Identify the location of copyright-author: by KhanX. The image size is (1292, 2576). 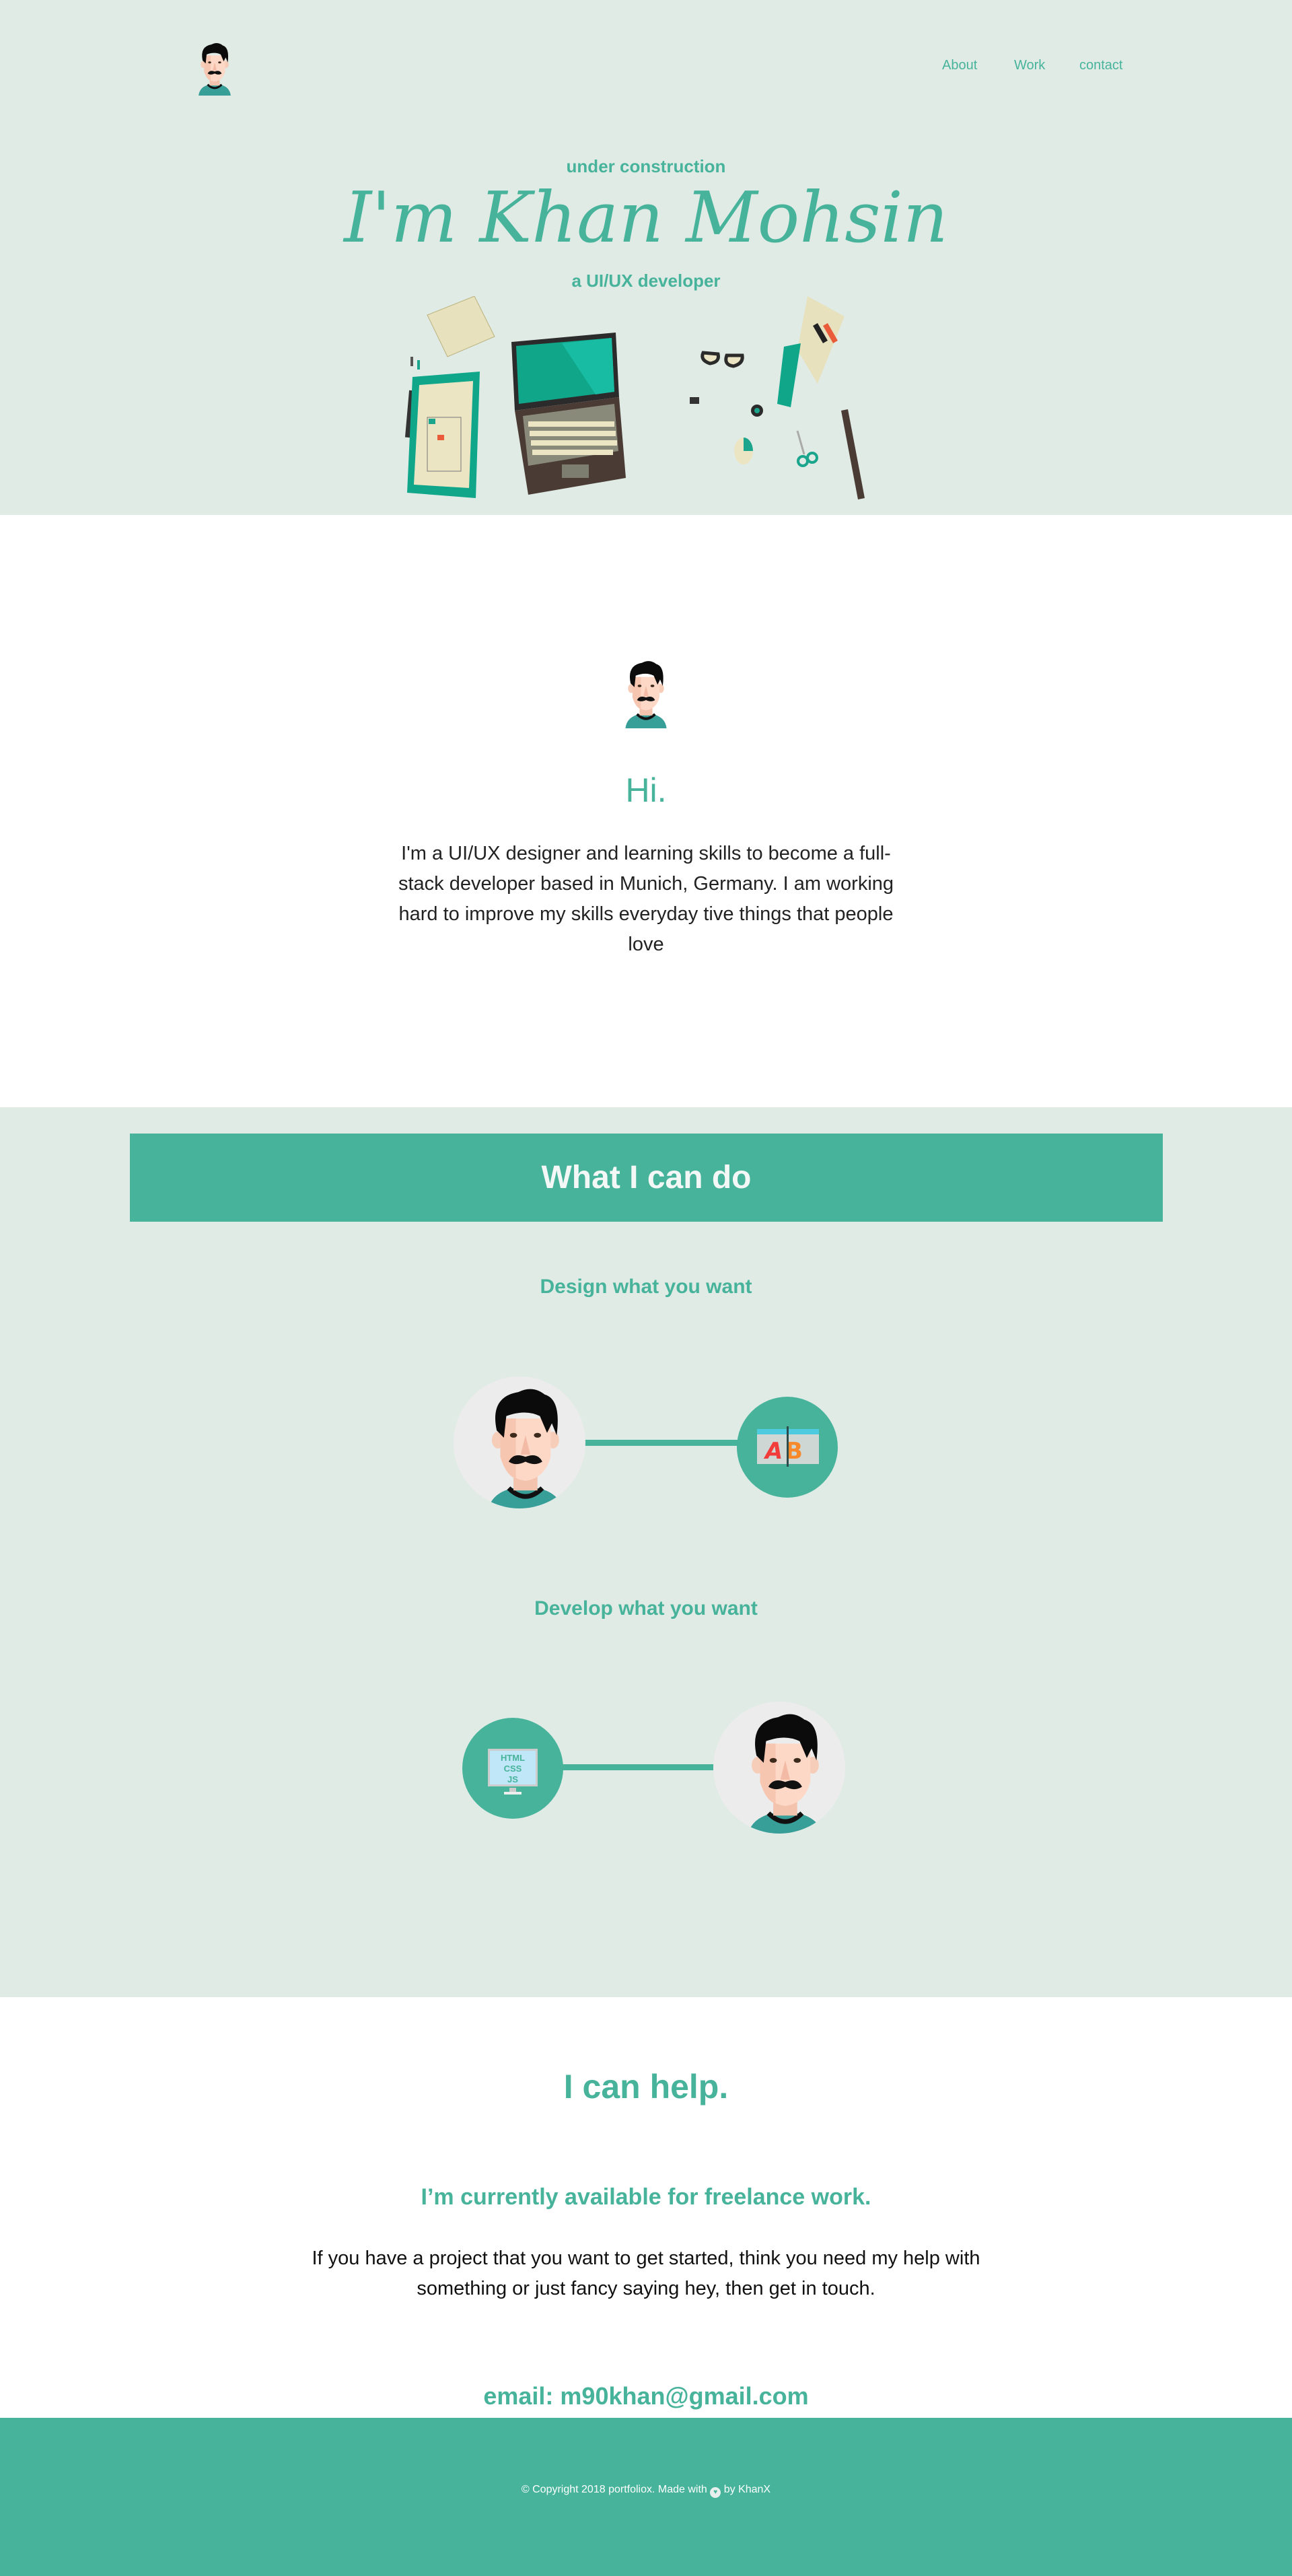
(747, 2489).